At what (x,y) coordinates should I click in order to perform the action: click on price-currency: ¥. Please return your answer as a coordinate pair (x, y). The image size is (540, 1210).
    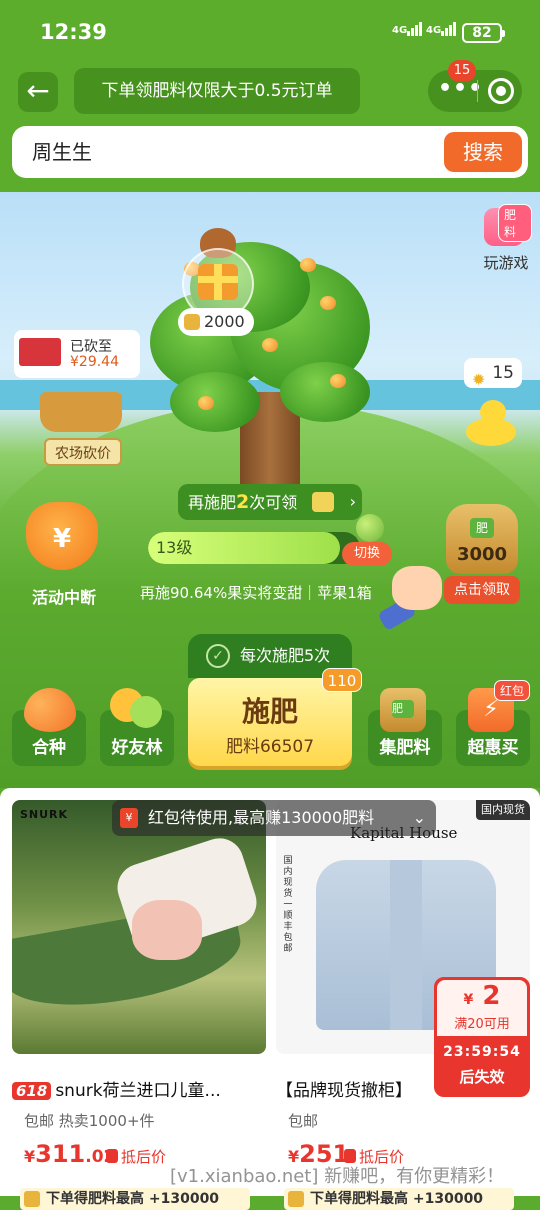
    Looking at the image, I should click on (30, 1156).